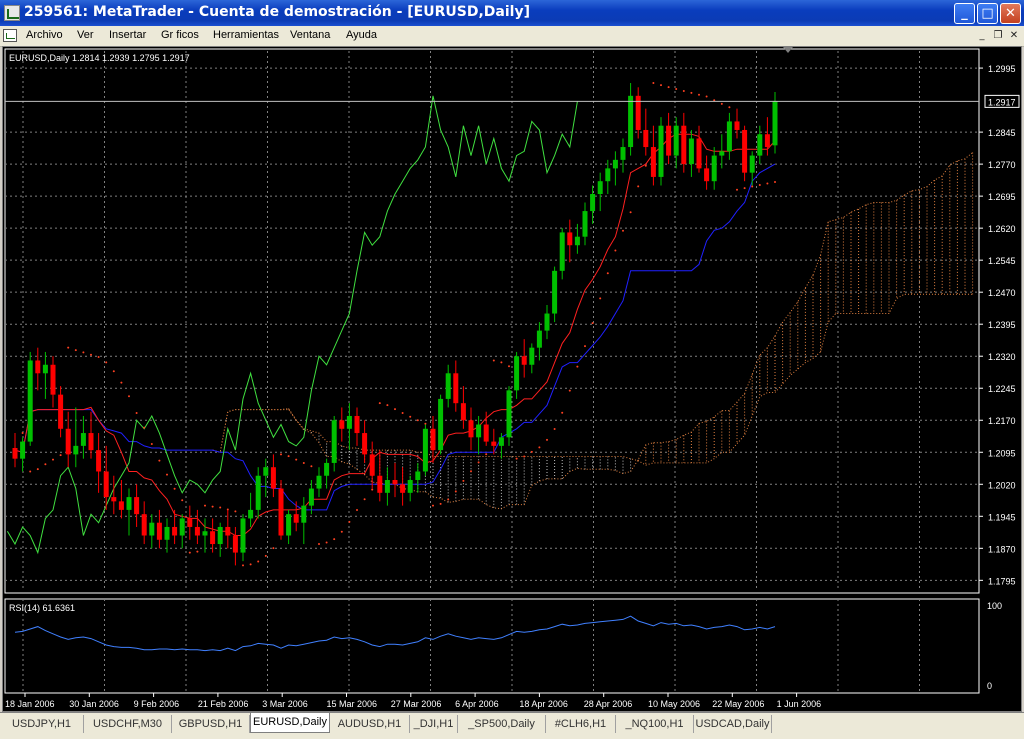 This screenshot has width=1024, height=739. I want to click on chart-tab: _SP500,Daily, so click(502, 724).